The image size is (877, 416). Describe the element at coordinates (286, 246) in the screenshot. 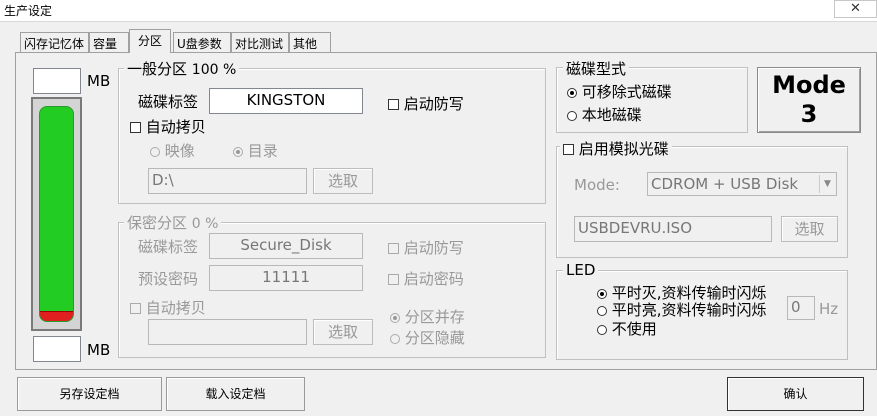

I see `secure-disk-label-input: Secure_Disk` at that location.